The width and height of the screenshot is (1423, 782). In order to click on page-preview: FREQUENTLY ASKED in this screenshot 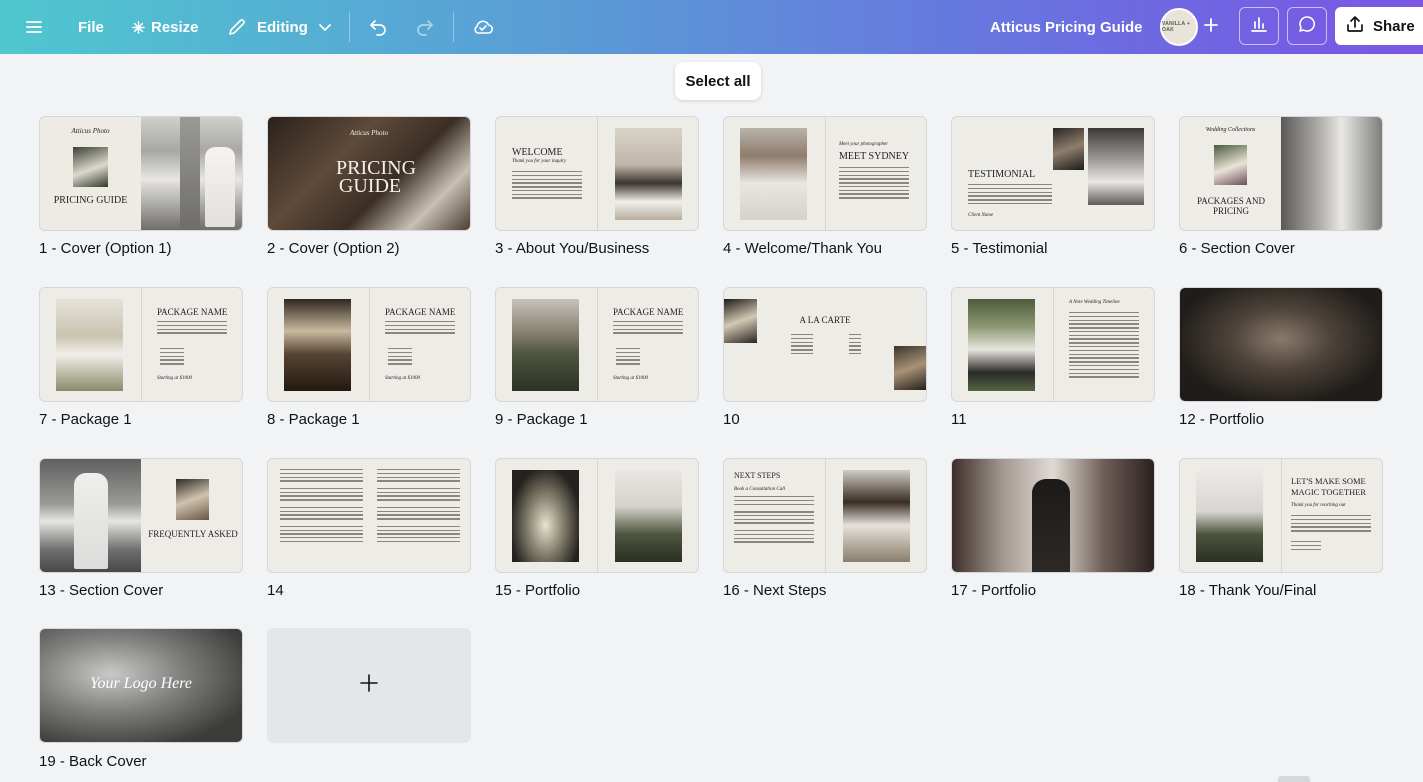, I will do `click(141, 515)`.